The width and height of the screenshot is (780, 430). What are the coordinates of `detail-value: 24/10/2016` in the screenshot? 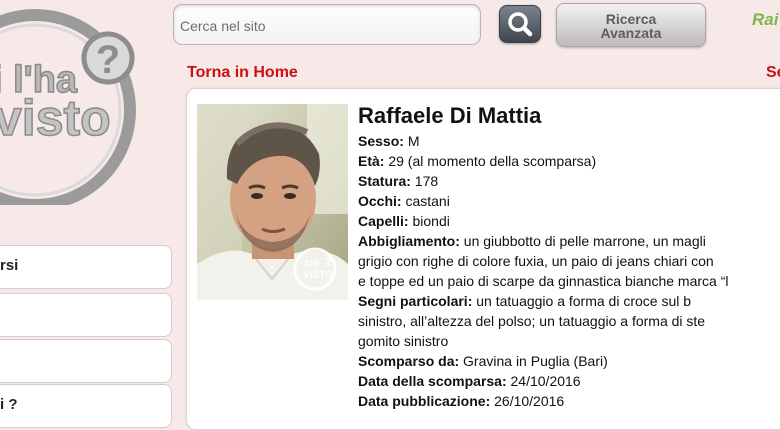 It's located at (545, 381).